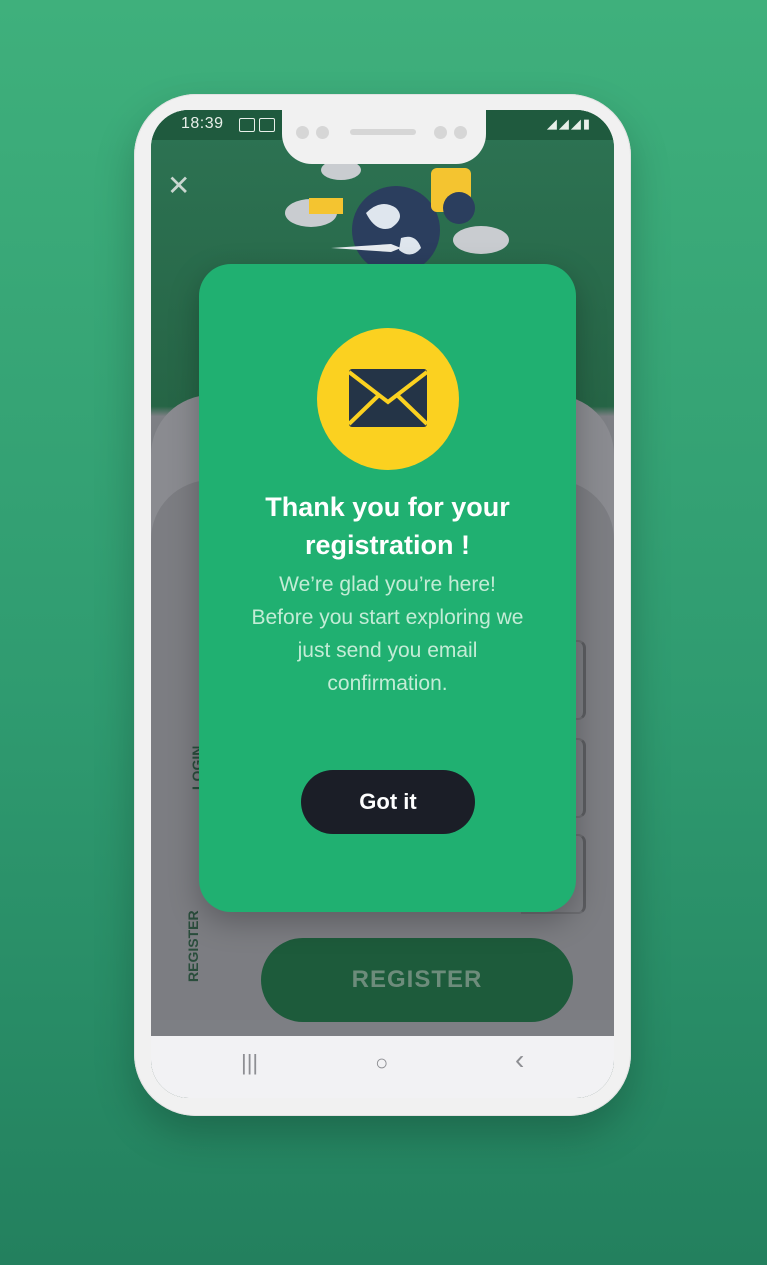 This screenshot has width=767, height=1265. What do you see at coordinates (267, 125) in the screenshot?
I see `message-icon` at bounding box center [267, 125].